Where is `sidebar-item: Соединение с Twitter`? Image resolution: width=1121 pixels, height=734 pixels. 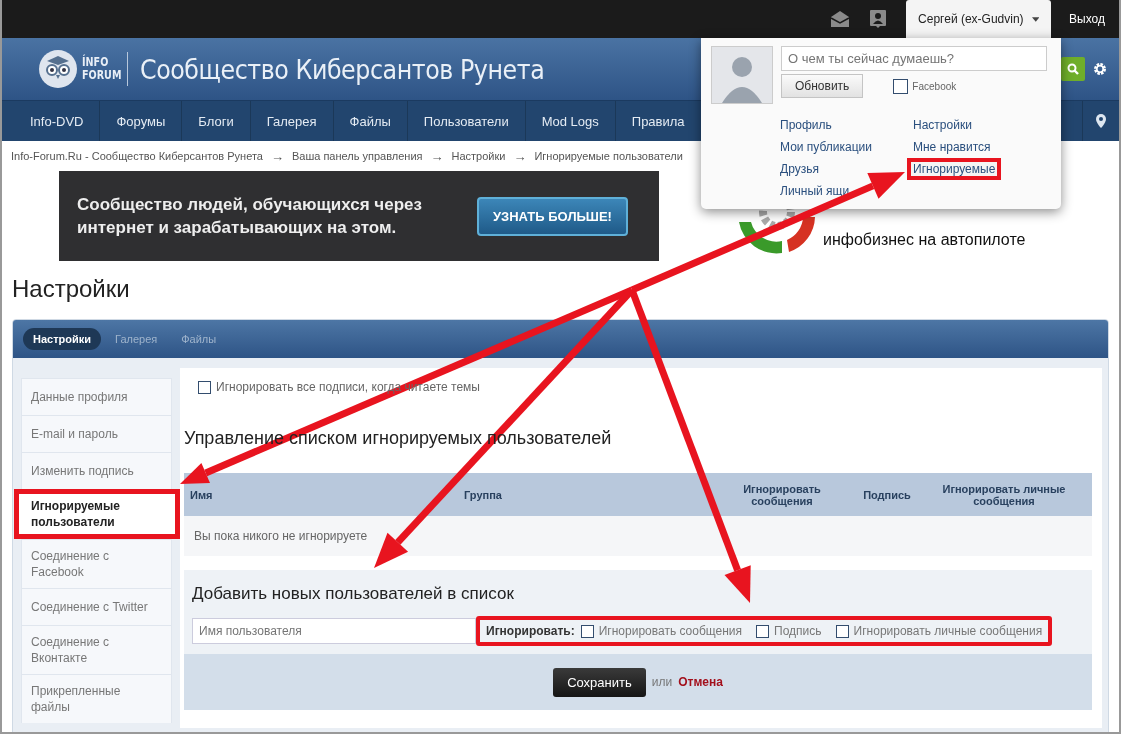 sidebar-item: Соединение с Twitter is located at coordinates (96, 606).